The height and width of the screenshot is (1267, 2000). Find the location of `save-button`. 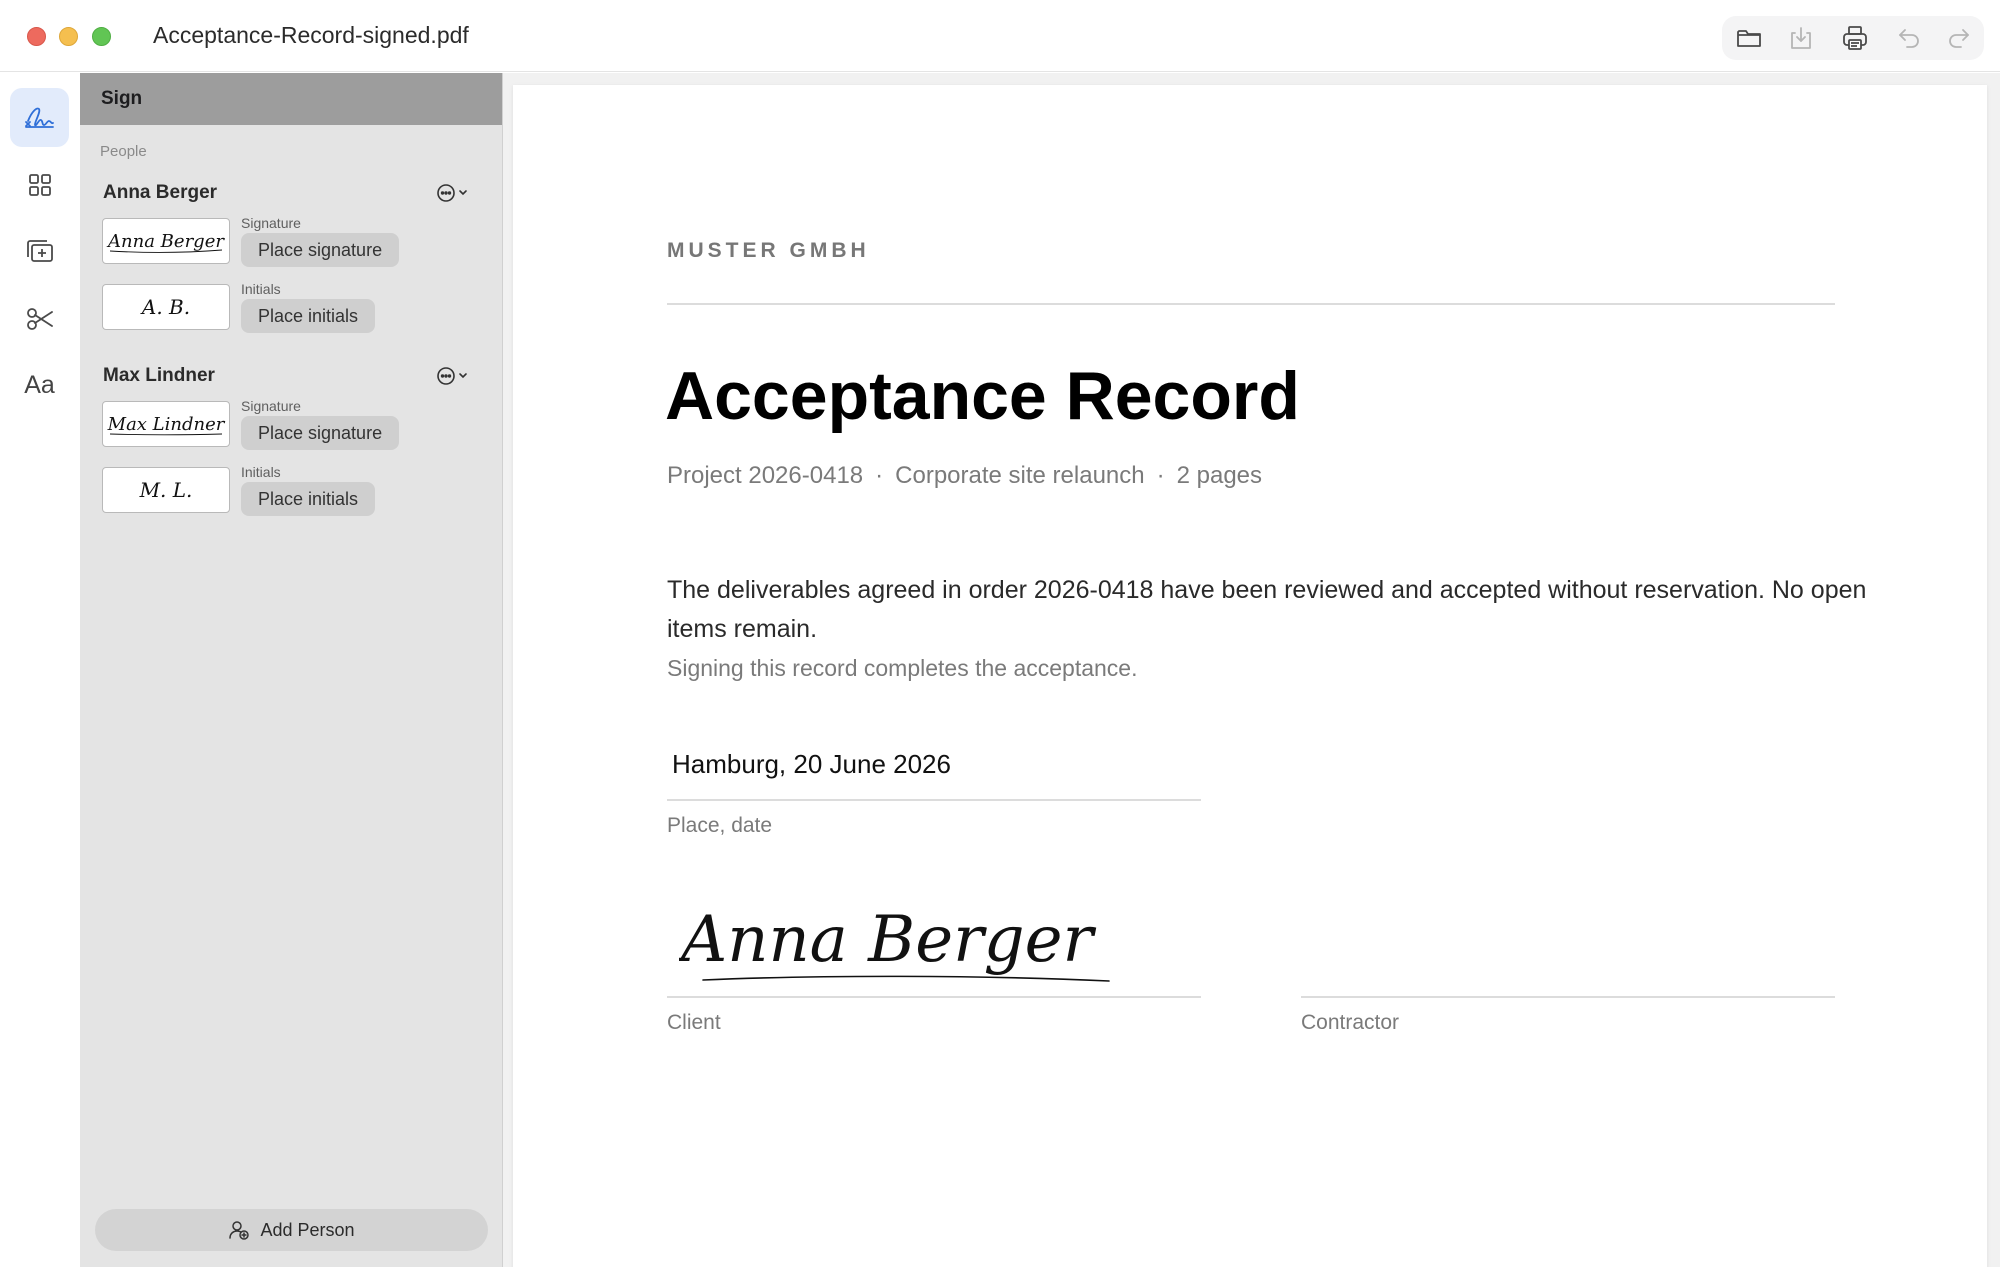

save-button is located at coordinates (1801, 38).